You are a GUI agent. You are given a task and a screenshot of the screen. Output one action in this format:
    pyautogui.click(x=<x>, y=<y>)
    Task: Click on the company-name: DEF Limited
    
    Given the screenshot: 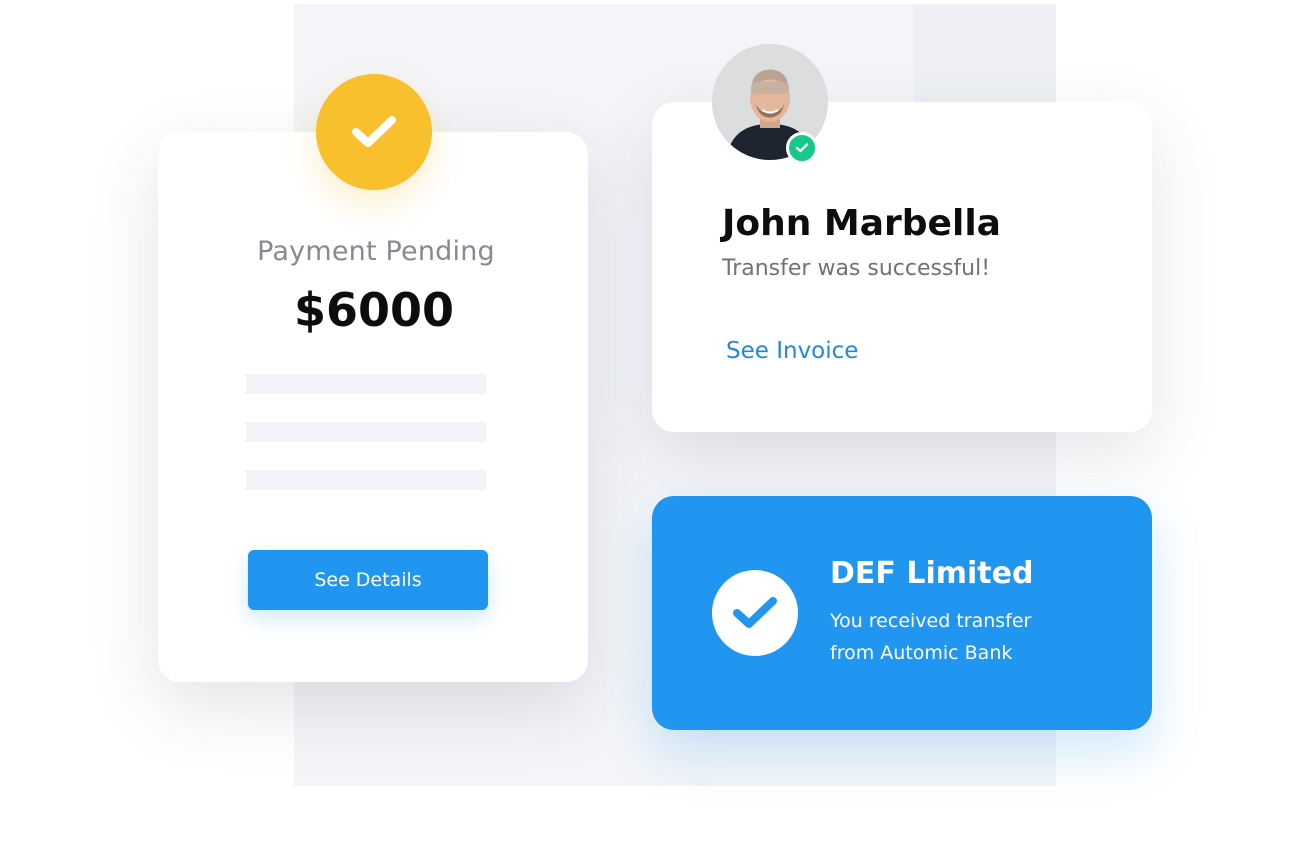 What is the action you would take?
    pyautogui.click(x=932, y=573)
    